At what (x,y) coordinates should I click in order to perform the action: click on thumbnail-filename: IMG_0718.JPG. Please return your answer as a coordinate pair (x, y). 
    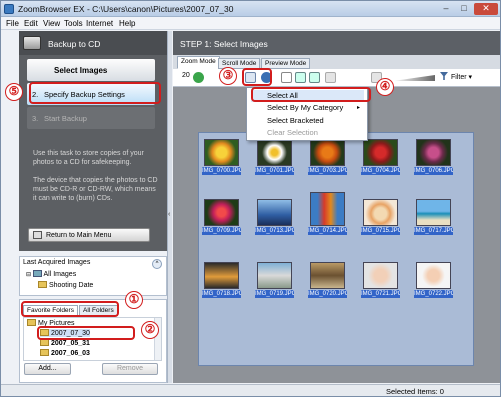
    Looking at the image, I should click on (221, 294).